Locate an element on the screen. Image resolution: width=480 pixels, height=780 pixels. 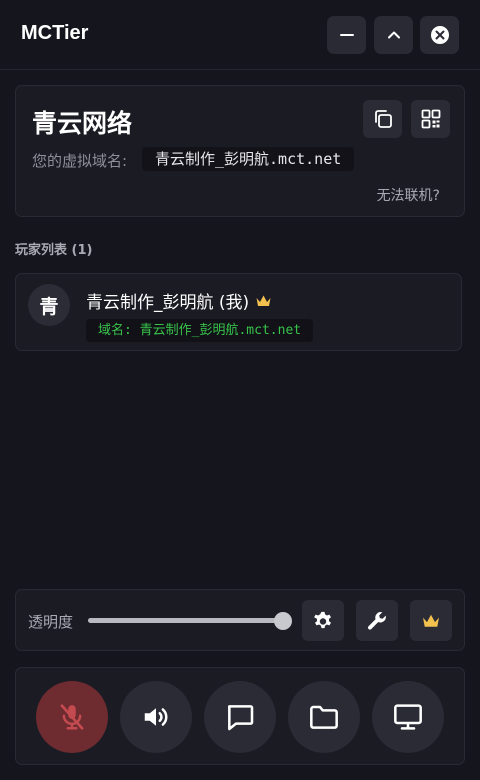
minimize-icon is located at coordinates (346, 35).